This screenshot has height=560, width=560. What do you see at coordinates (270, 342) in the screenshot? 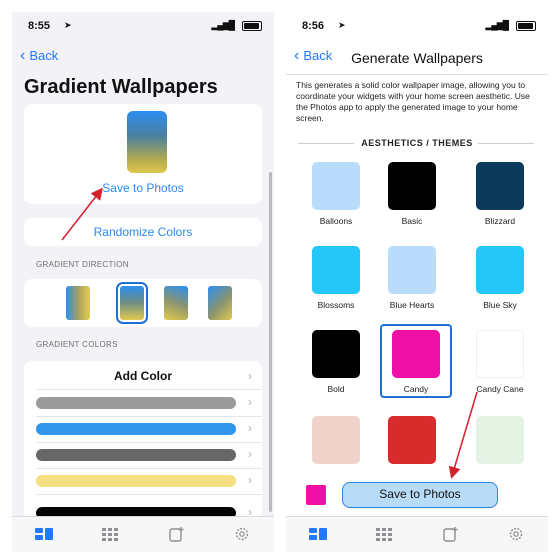
I see `scrollbar` at bounding box center [270, 342].